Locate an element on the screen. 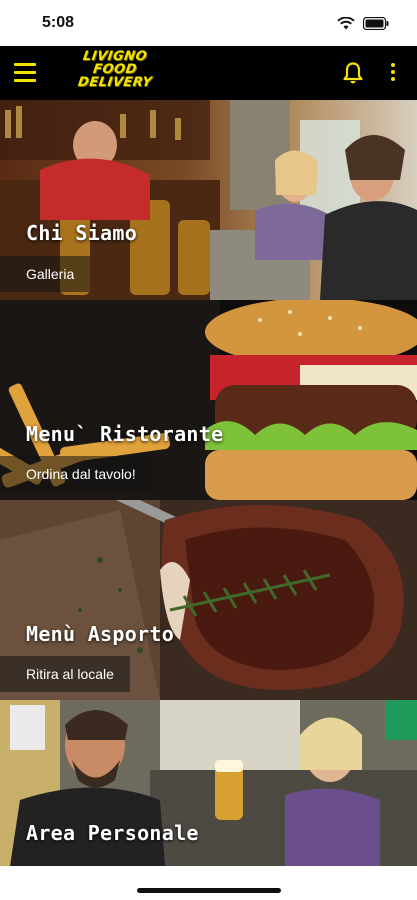  status-time: 5:08 is located at coordinates (58, 22).